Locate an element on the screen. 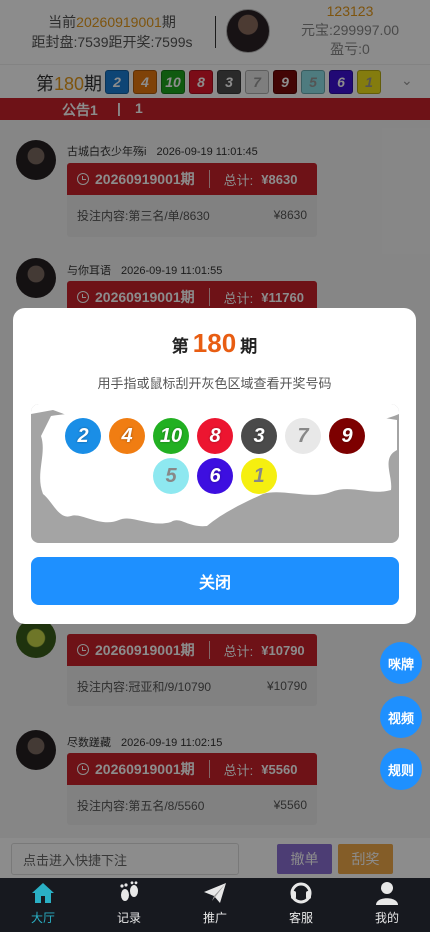 The width and height of the screenshot is (430, 932). rules-button: 规则 is located at coordinates (401, 769).